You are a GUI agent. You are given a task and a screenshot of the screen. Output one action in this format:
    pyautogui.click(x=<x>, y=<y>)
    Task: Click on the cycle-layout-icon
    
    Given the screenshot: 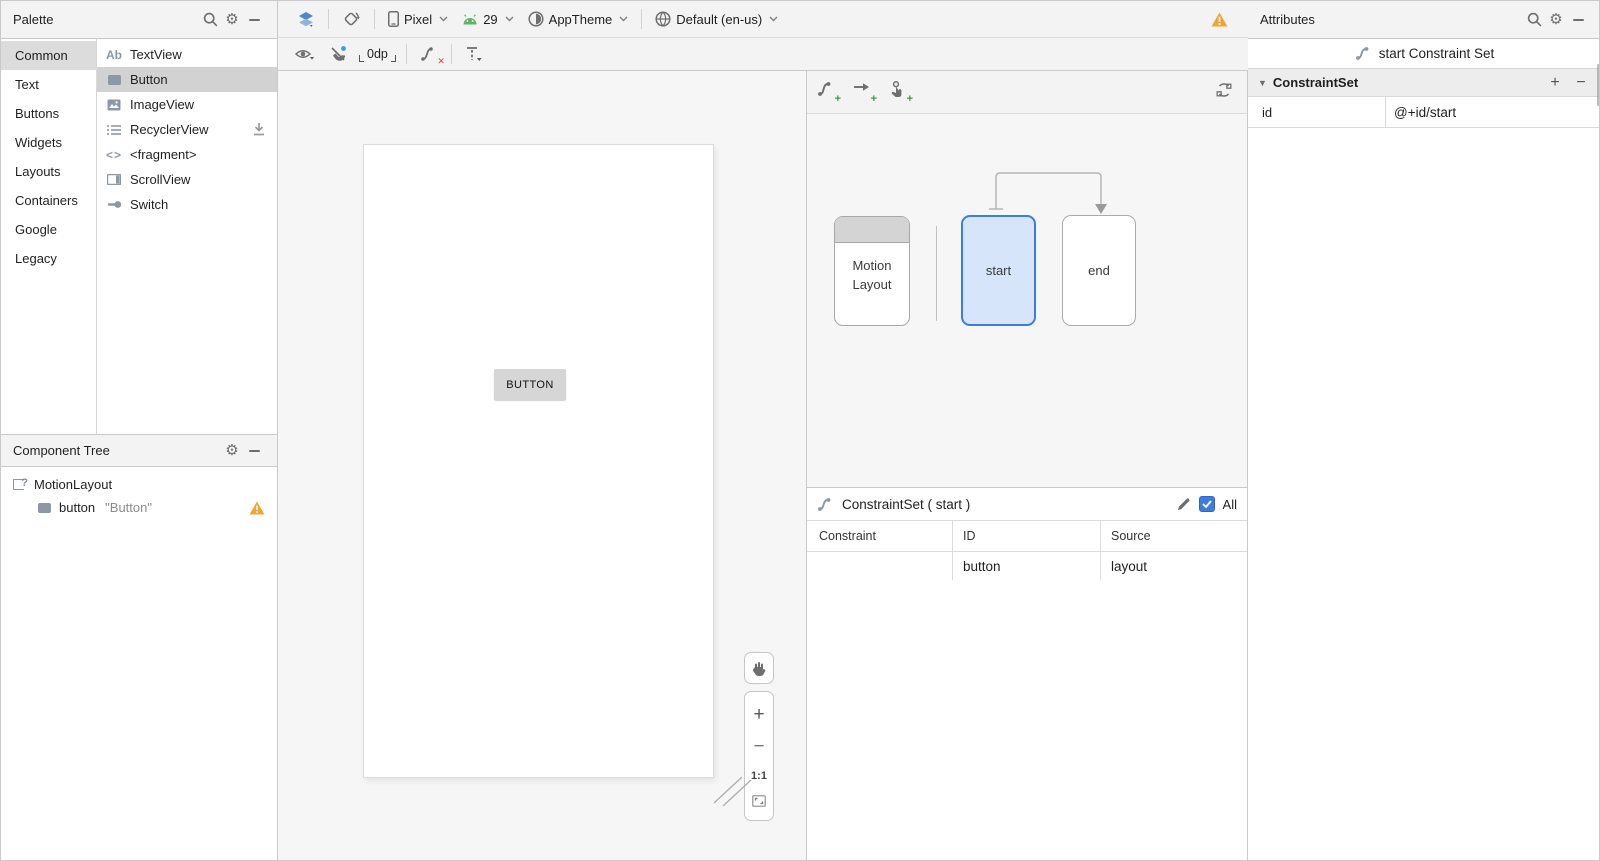 What is the action you would take?
    pyautogui.click(x=1226, y=92)
    